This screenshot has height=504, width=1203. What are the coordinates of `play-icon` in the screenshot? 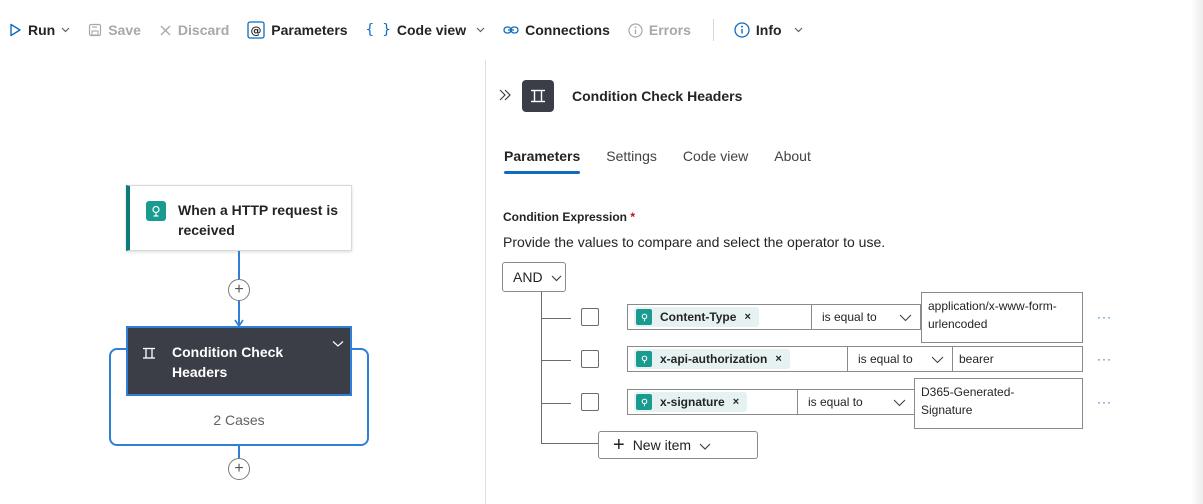 It's located at (15, 30).